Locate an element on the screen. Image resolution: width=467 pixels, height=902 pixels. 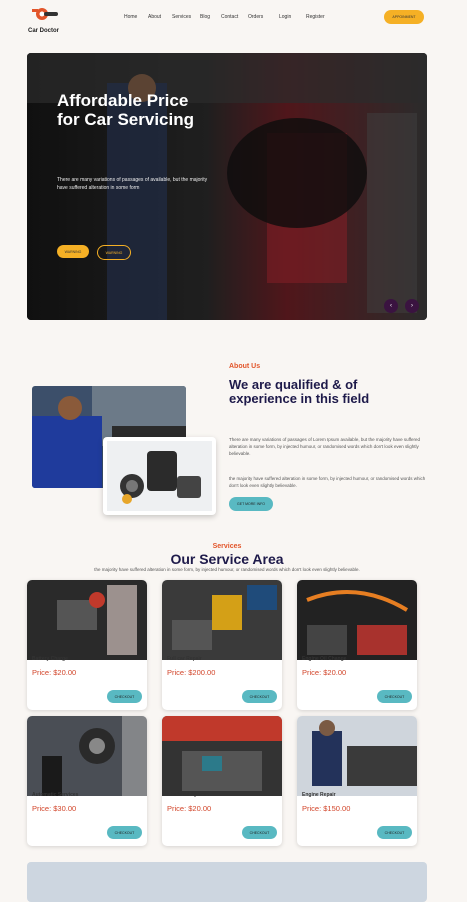
engine-repair-image is located at coordinates (357, 756).